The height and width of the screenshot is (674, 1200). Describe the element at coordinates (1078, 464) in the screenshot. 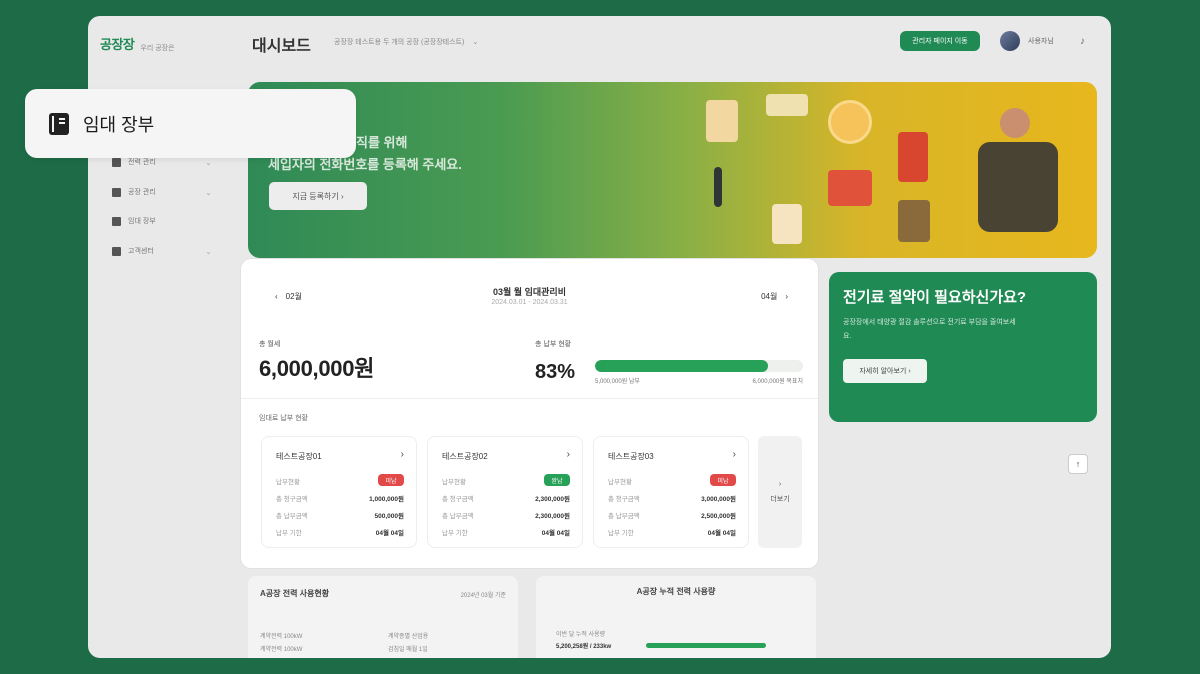

I see `scroll-top-button: ↑` at that location.